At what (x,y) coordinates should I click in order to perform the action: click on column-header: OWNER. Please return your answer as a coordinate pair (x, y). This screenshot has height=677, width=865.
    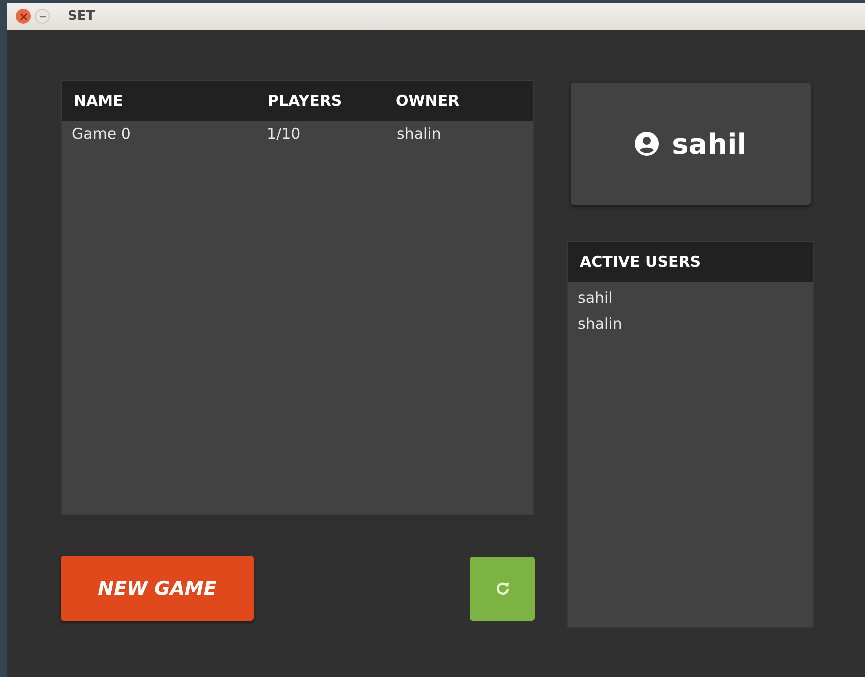
    Looking at the image, I should click on (428, 101).